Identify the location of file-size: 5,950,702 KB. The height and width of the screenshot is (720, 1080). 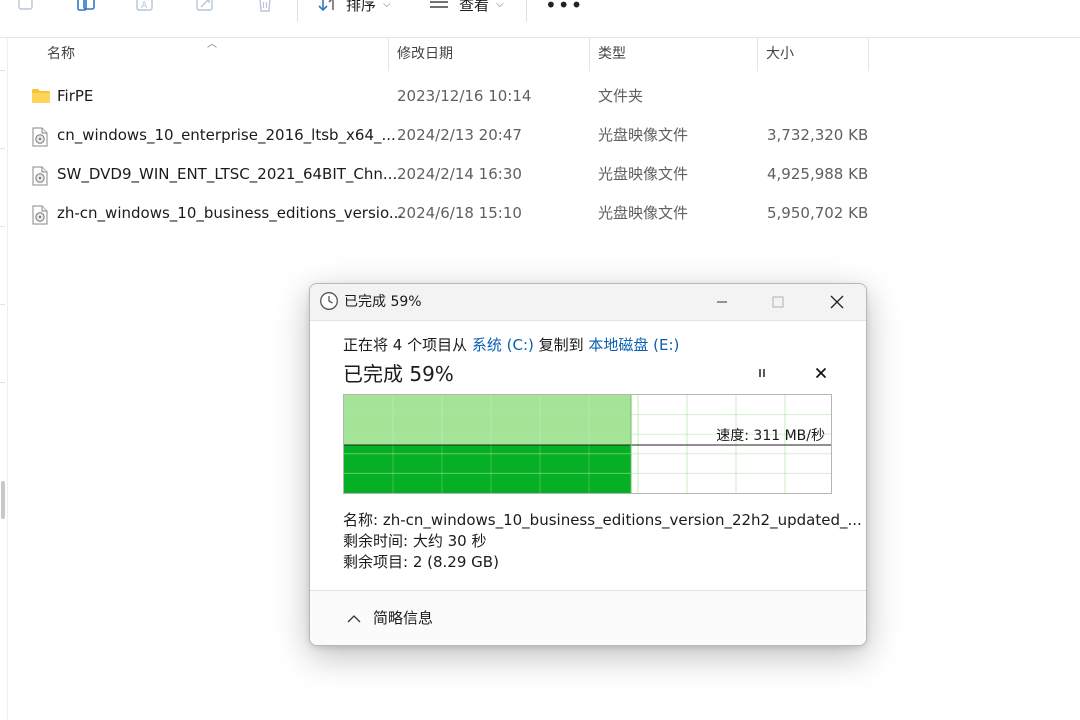
(818, 213).